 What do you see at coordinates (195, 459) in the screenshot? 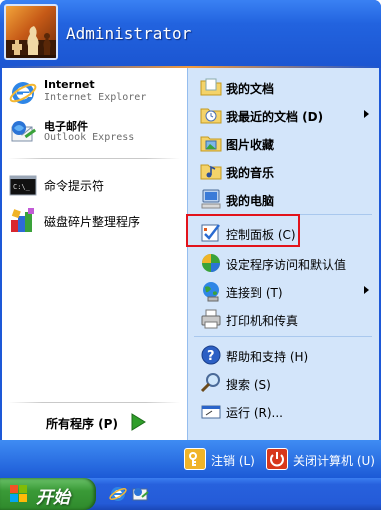
I see `log-off-icon` at bounding box center [195, 459].